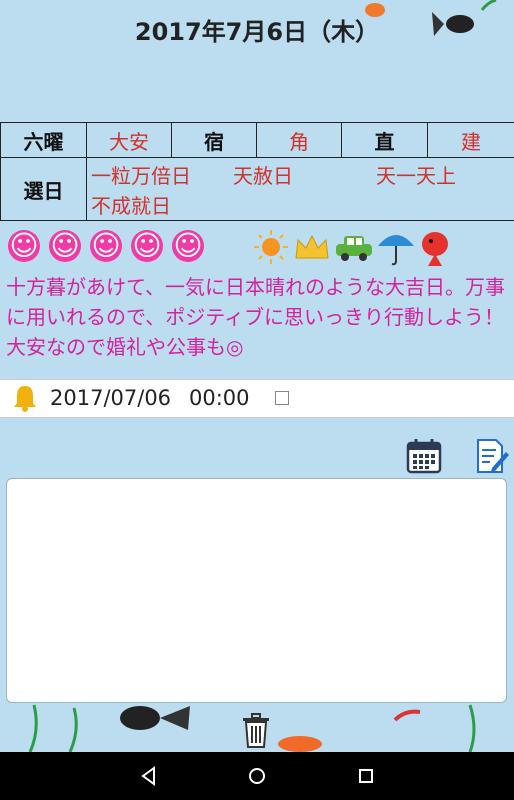  Describe the element at coordinates (25, 398) in the screenshot. I see `bell-icon` at that location.